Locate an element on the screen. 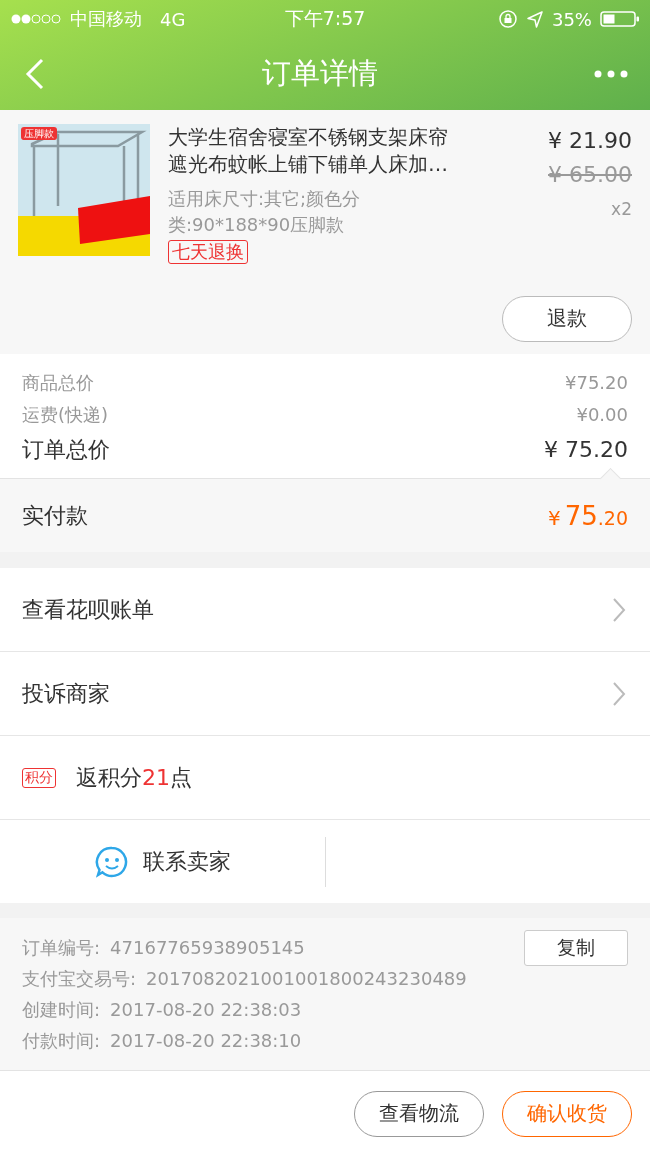 The width and height of the screenshot is (650, 1156). total-value: ¥ 75.20 is located at coordinates (586, 449).